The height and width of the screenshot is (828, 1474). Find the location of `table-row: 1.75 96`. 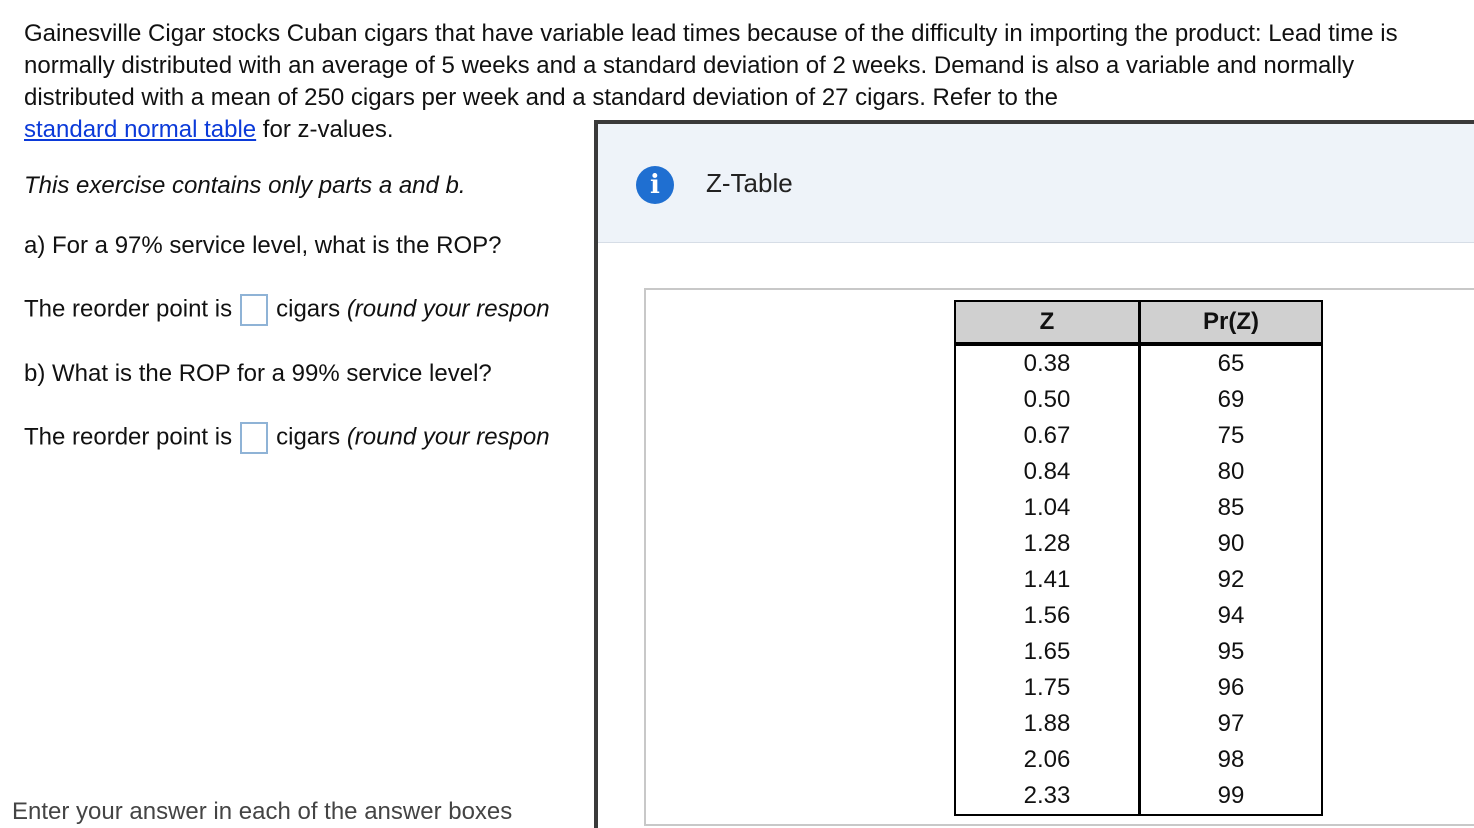

table-row: 1.75 96 is located at coordinates (1138, 688).